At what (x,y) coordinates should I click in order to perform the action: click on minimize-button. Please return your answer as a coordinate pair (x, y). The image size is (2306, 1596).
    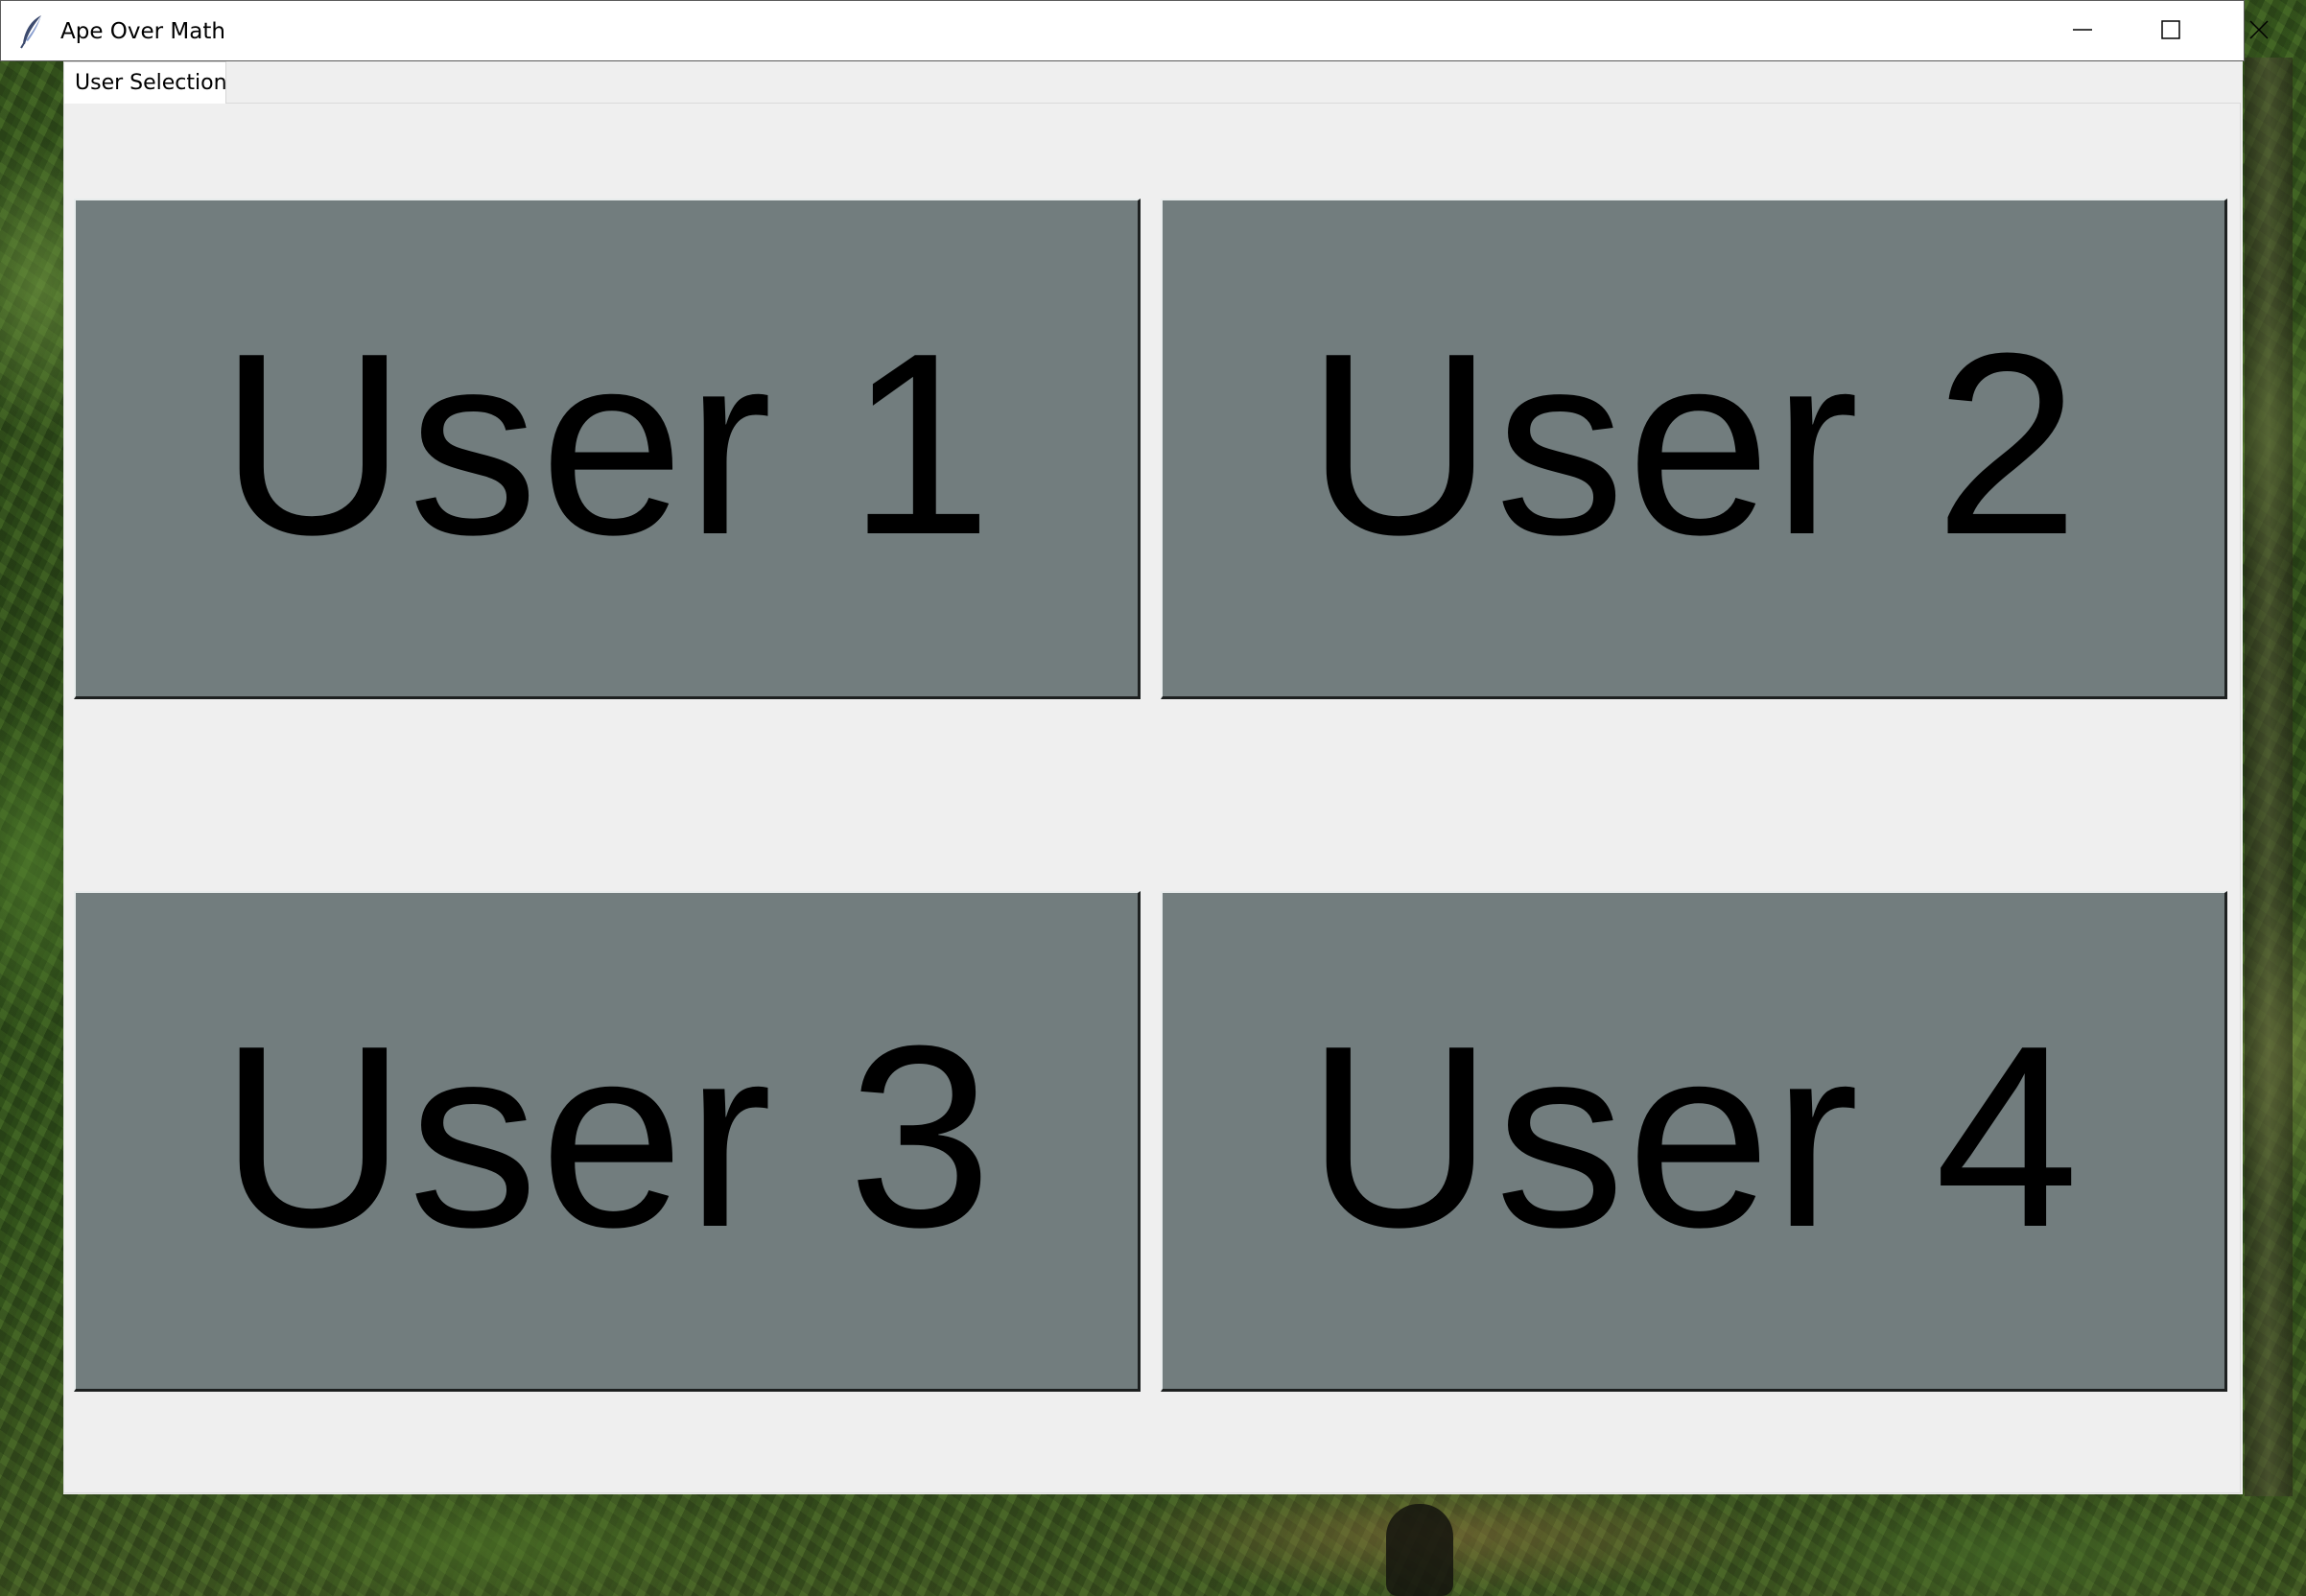
    Looking at the image, I should click on (2082, 30).